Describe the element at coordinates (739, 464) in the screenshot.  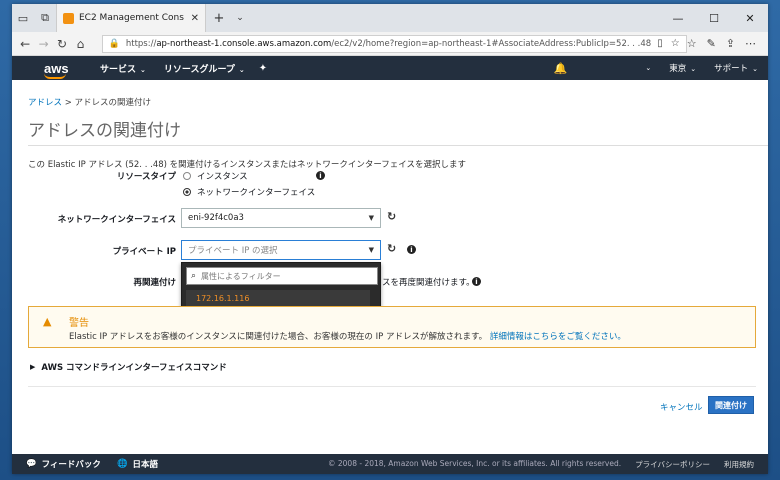
I see `terms-link: 利用規約` at that location.